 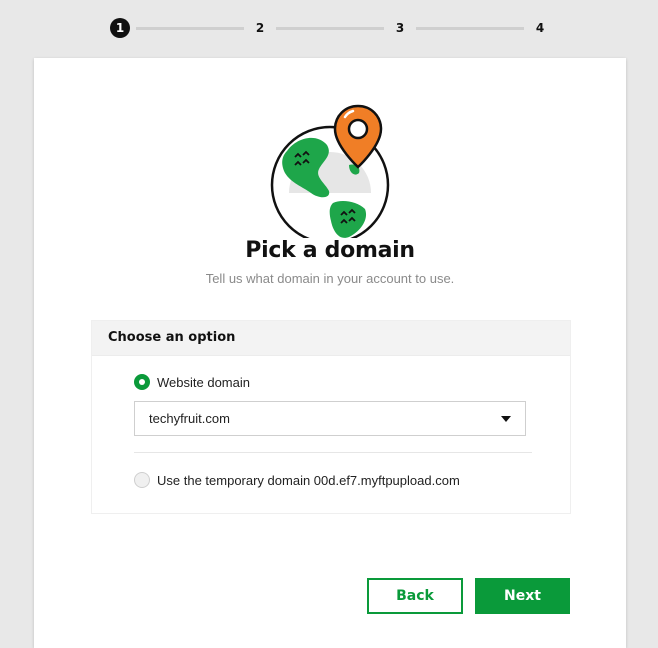 I want to click on website-domain-option: Website domain, so click(x=192, y=382).